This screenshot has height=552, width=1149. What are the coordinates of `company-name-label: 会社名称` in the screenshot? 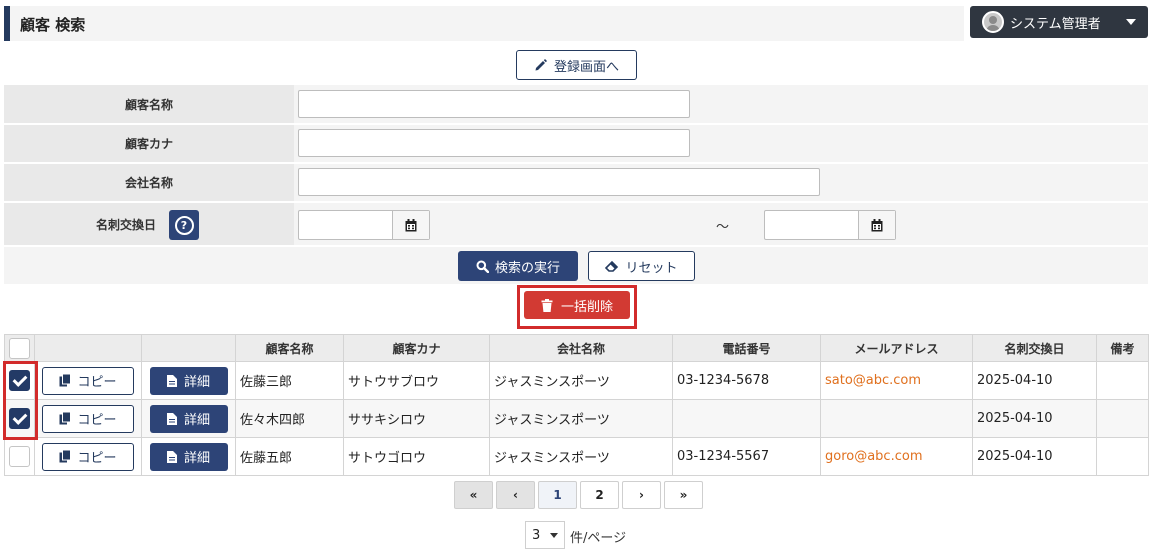 It's located at (149, 182).